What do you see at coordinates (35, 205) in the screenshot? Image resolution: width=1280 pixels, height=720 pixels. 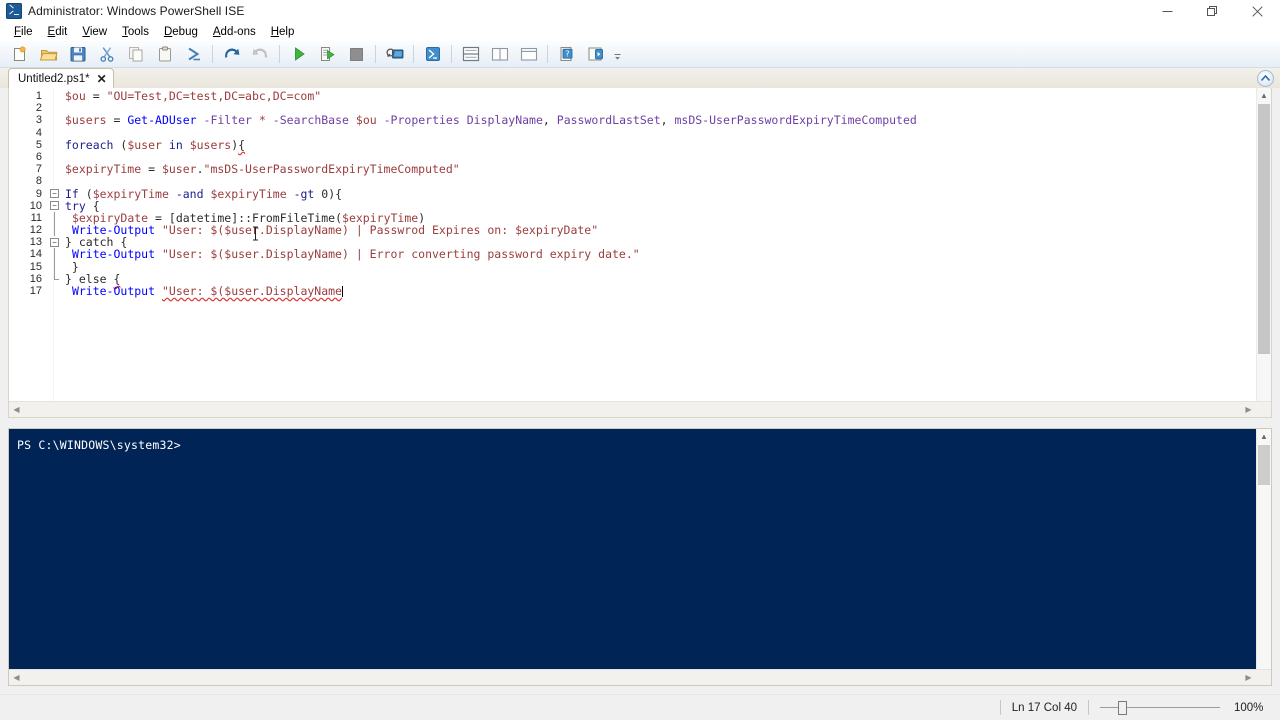 I see `line-number: 10` at bounding box center [35, 205].